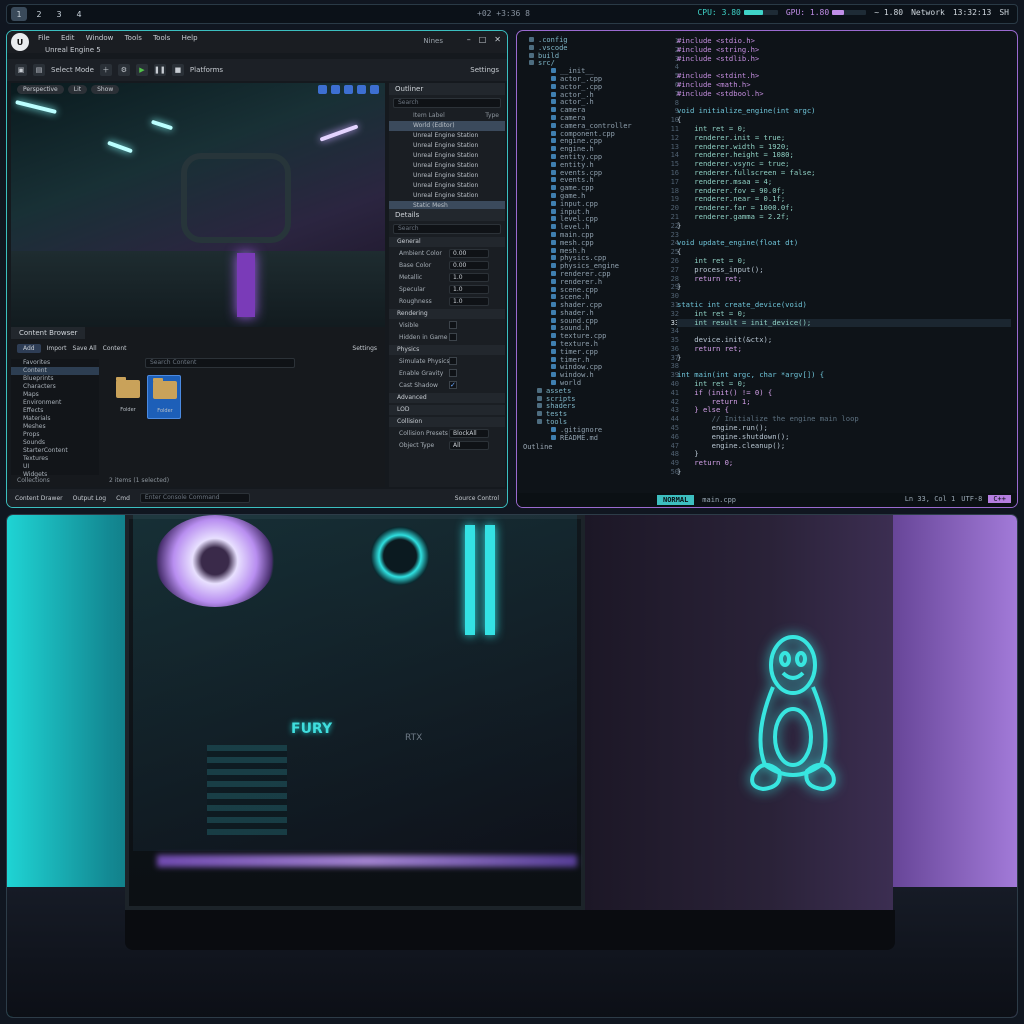 The image size is (1024, 1024). What do you see at coordinates (33, 480) in the screenshot?
I see `collections-label: Collections` at bounding box center [33, 480].